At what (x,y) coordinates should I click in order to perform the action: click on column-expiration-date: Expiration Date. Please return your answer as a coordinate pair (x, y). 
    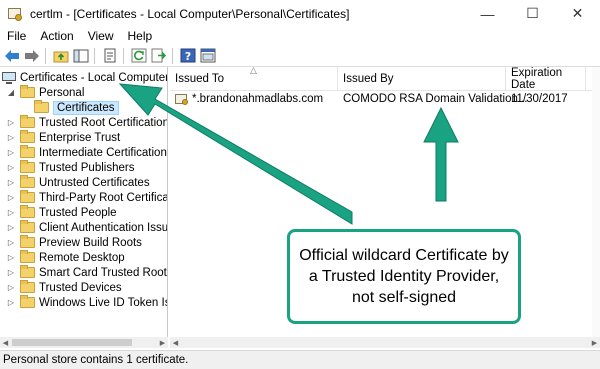
    Looking at the image, I should click on (546, 79).